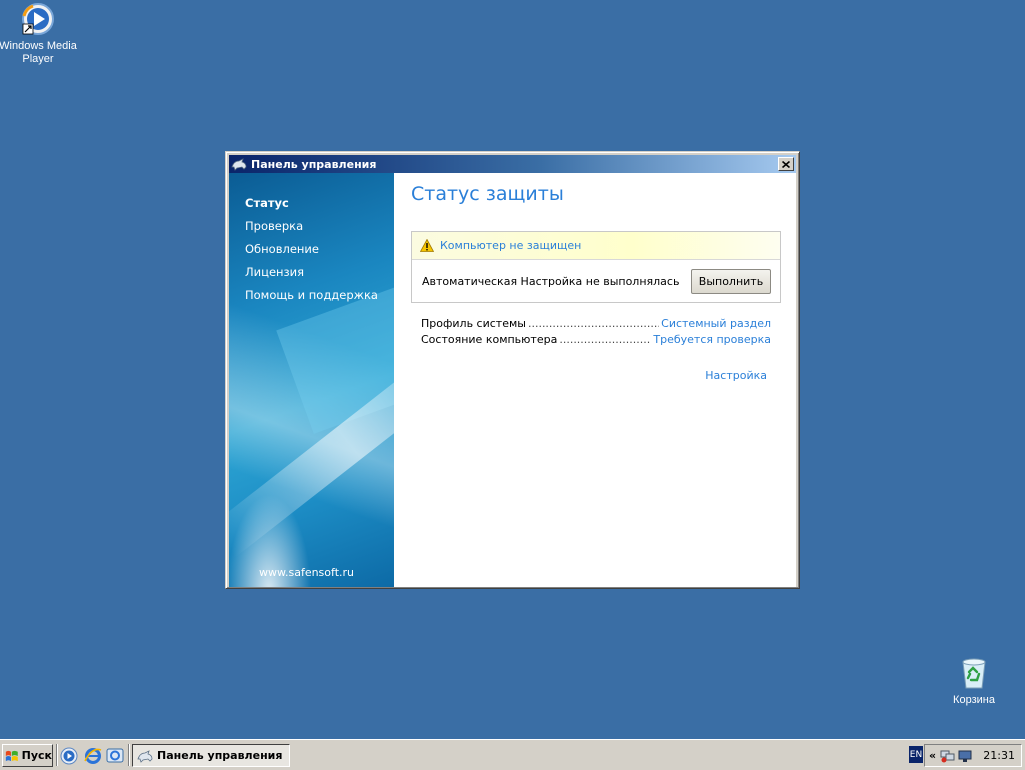 The image size is (1025, 770). Describe the element at coordinates (11, 755) in the screenshot. I see `windows-flag-icon` at that location.